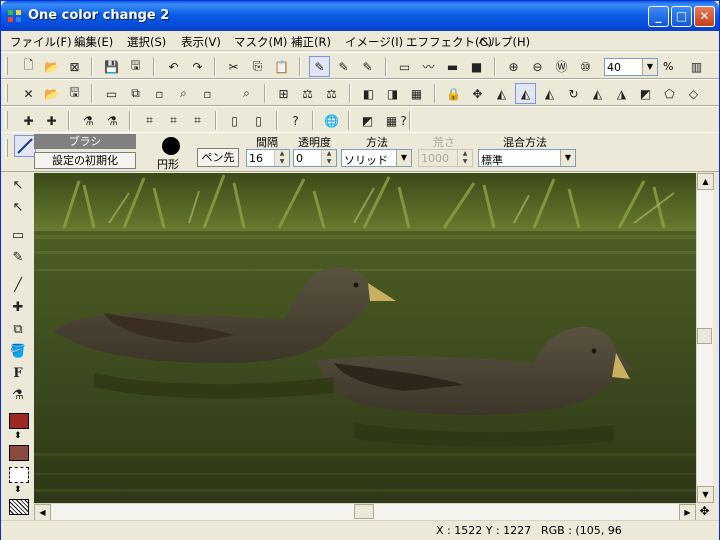  What do you see at coordinates (112, 120) in the screenshot?
I see `eyedropper-2-icon: ⚗` at bounding box center [112, 120].